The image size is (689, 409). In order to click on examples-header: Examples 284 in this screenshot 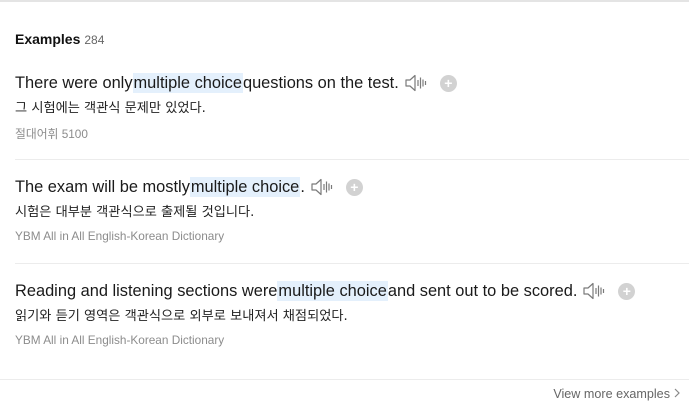, I will do `click(59, 40)`.